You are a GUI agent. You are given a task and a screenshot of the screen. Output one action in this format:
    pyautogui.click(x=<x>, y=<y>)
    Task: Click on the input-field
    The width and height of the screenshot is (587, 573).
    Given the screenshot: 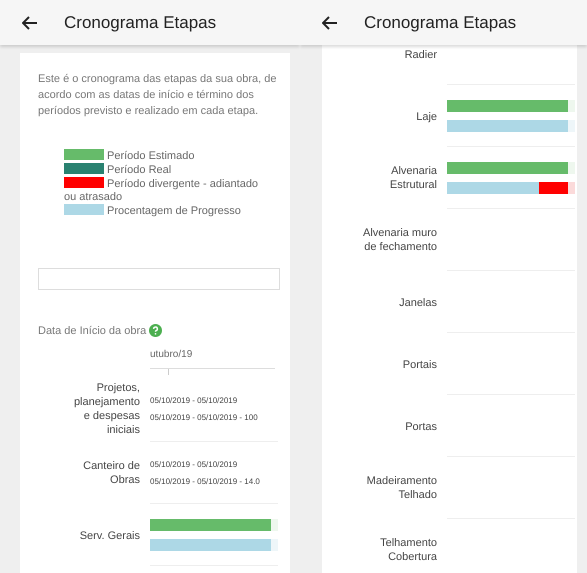 What is the action you would take?
    pyautogui.click(x=159, y=279)
    